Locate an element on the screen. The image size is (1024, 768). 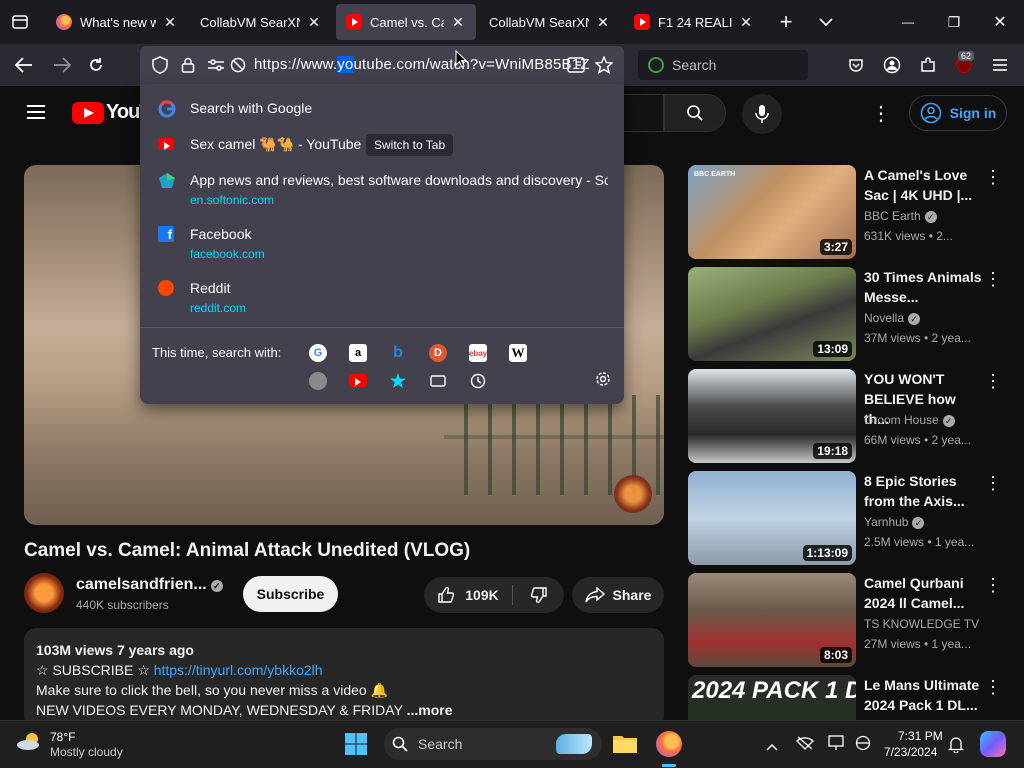
pocket-icon is located at coordinates (856, 65).